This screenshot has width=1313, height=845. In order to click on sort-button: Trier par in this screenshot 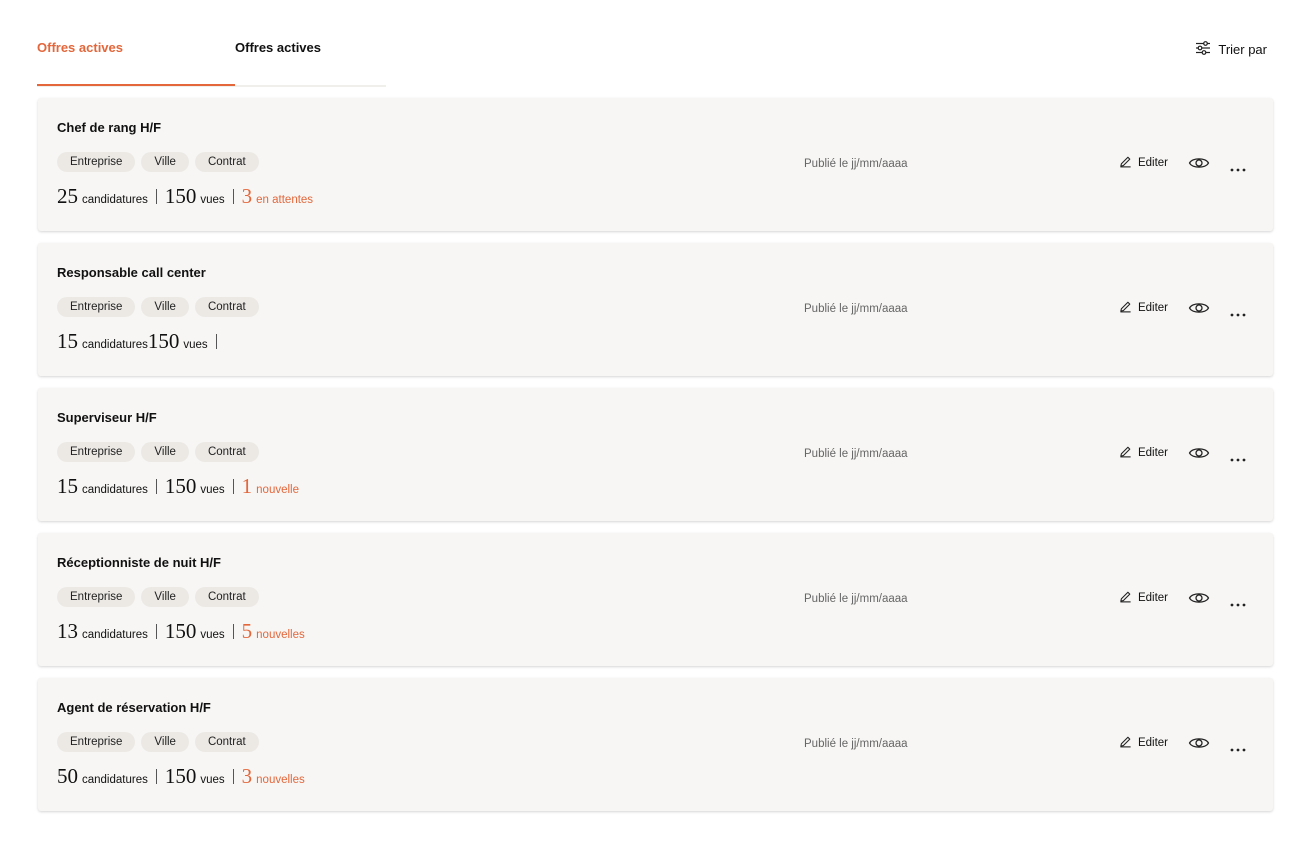, I will do `click(1231, 49)`.